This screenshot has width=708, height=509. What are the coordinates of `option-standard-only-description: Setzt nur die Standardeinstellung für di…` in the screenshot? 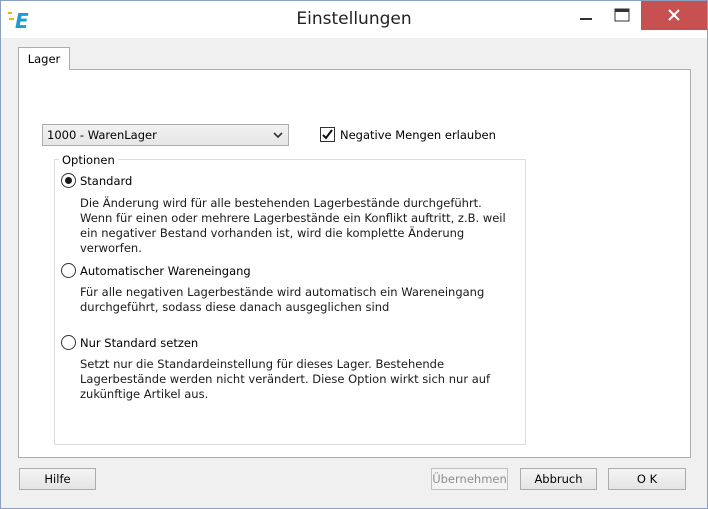 It's located at (285, 379).